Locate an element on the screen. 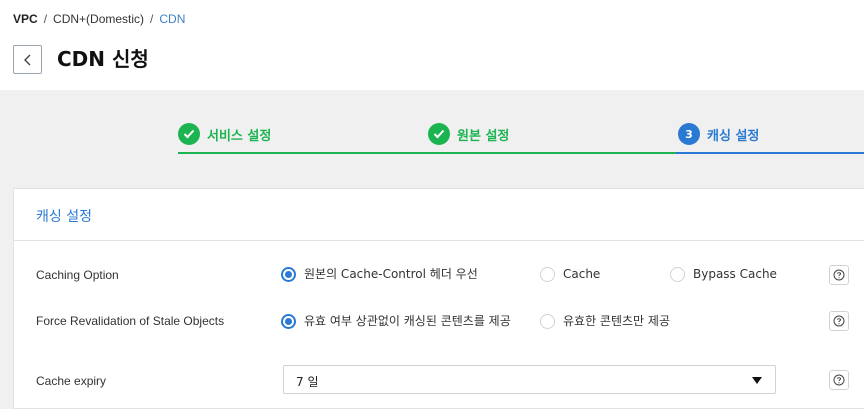 The width and height of the screenshot is (864, 409). step-label: 캐싱 설정 is located at coordinates (733, 136).